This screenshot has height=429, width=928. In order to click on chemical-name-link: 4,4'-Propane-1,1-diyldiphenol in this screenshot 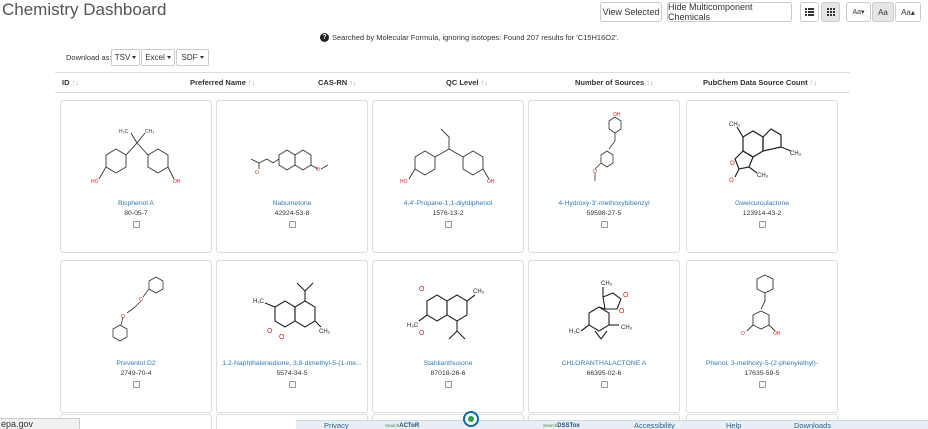, I will do `click(448, 203)`.